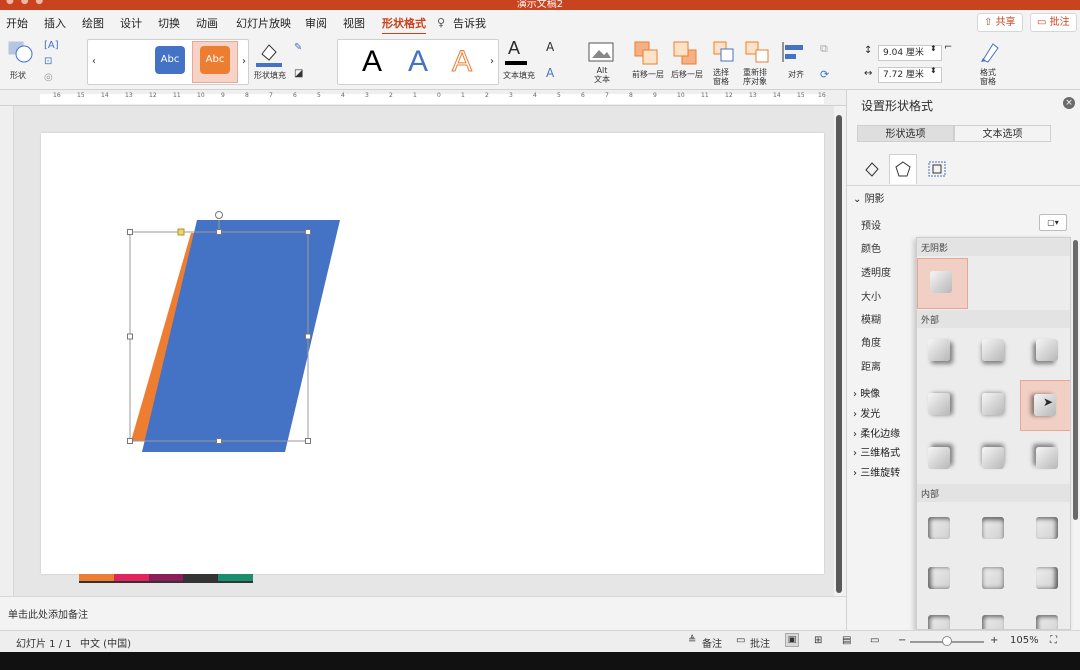 The image size is (1080, 670). What do you see at coordinates (550, 73) in the screenshot?
I see `text-effects-icon: A` at bounding box center [550, 73].